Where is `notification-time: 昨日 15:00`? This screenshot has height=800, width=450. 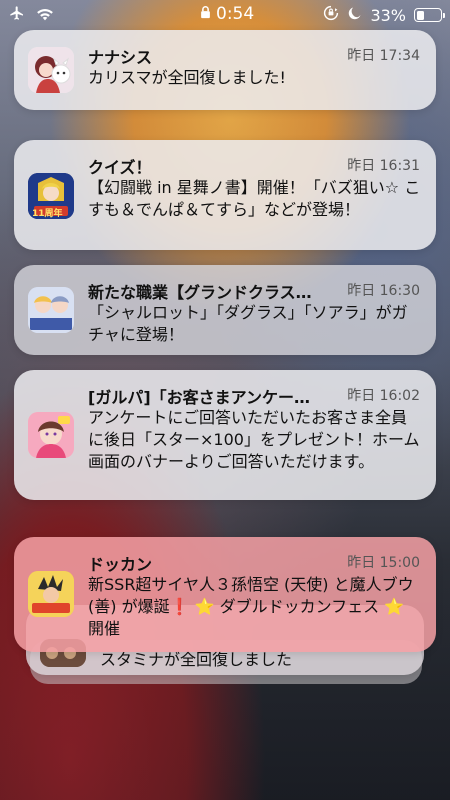
notification-time: 昨日 15:00 is located at coordinates (383, 563).